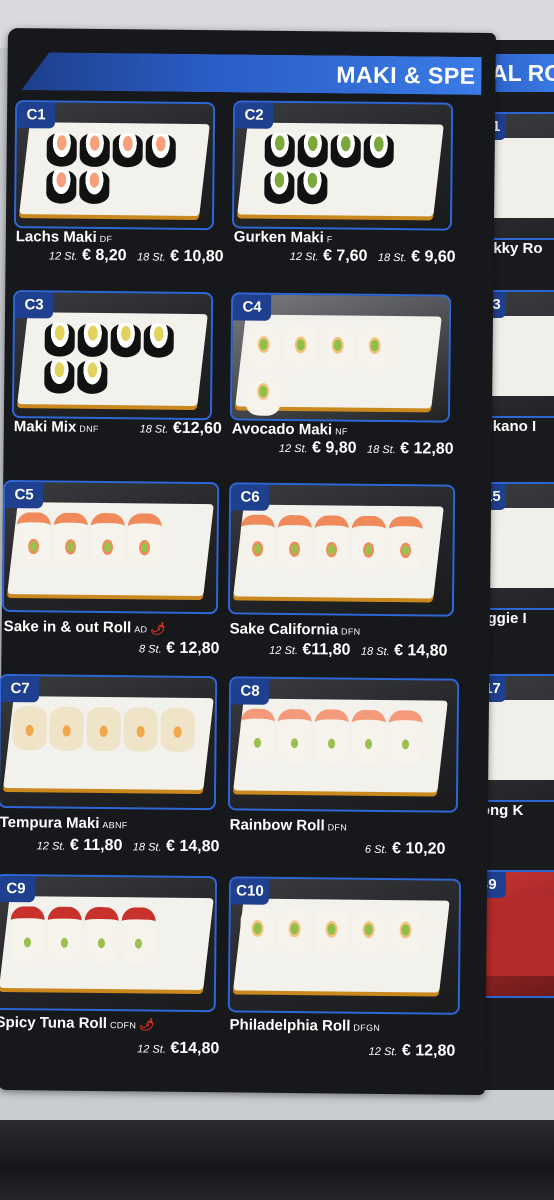 This screenshot has width=554, height=1200. Describe the element at coordinates (110, 547) in the screenshot. I see `dish-photo: C5` at that location.